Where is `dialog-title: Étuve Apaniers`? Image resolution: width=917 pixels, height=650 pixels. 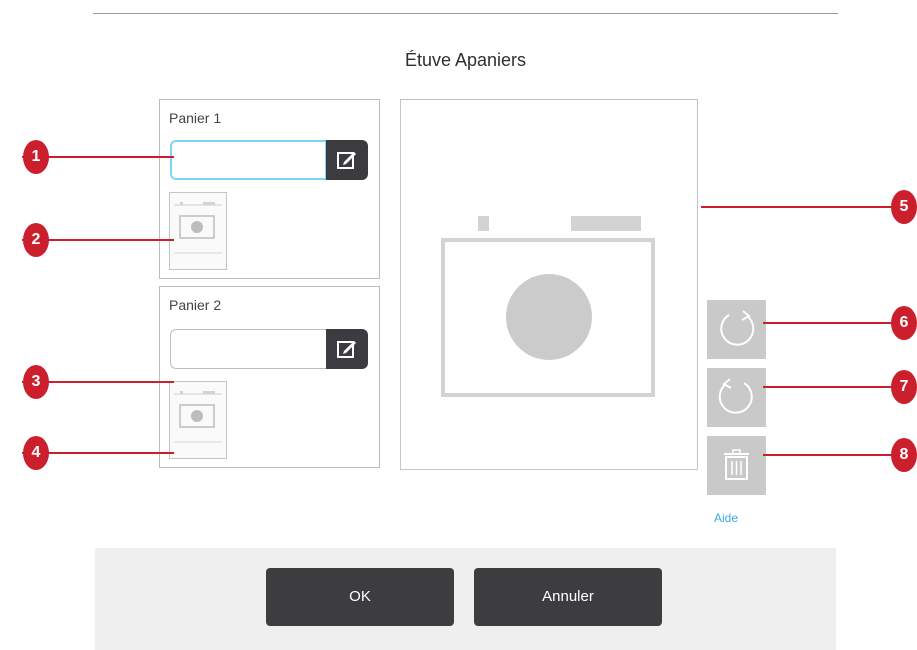
dialog-title: Étuve Apaniers is located at coordinates (465, 60).